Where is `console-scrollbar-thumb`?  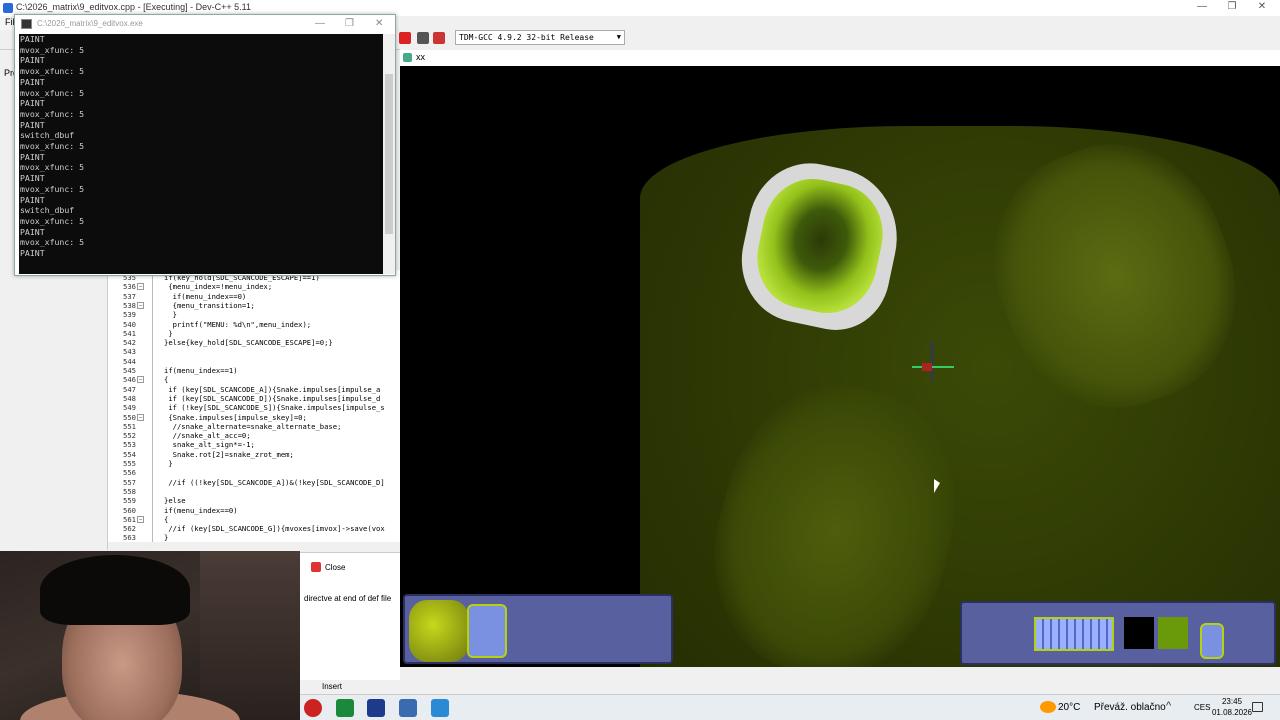 console-scrollbar-thumb is located at coordinates (389, 154).